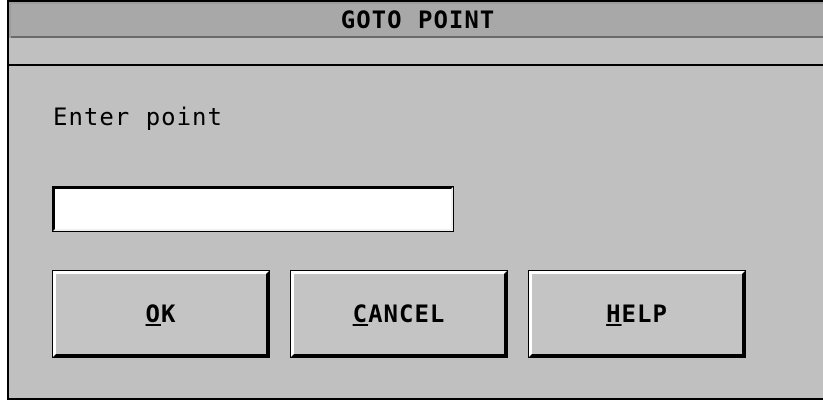 Image resolution: width=823 pixels, height=400 pixels. I want to click on titlebar-band: GOTO POINT, so click(417, 21).